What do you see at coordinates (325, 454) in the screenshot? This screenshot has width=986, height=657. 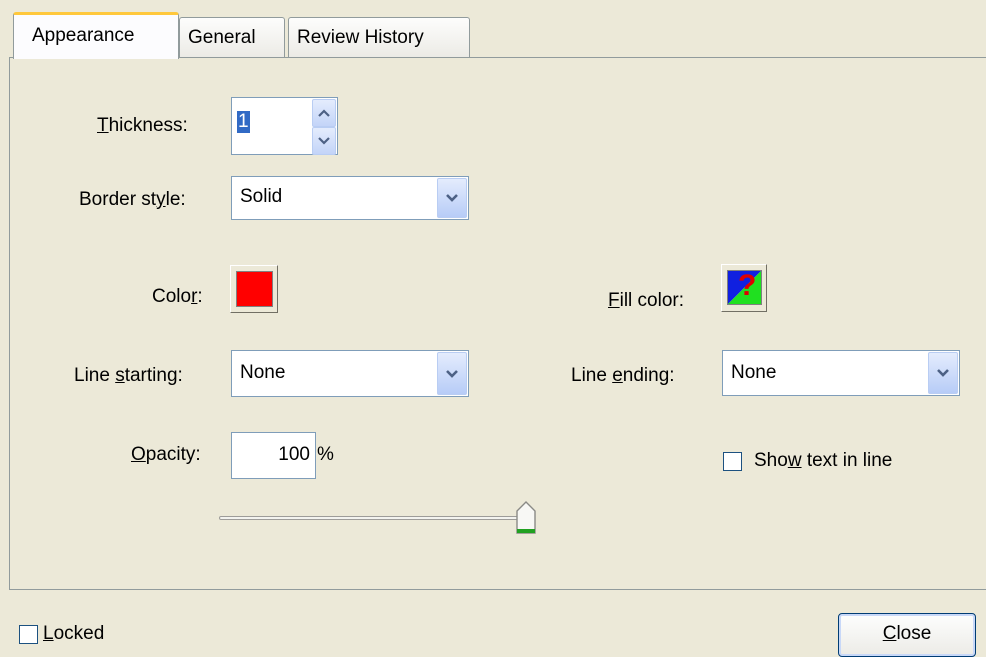 I see `opacity-unit: %` at bounding box center [325, 454].